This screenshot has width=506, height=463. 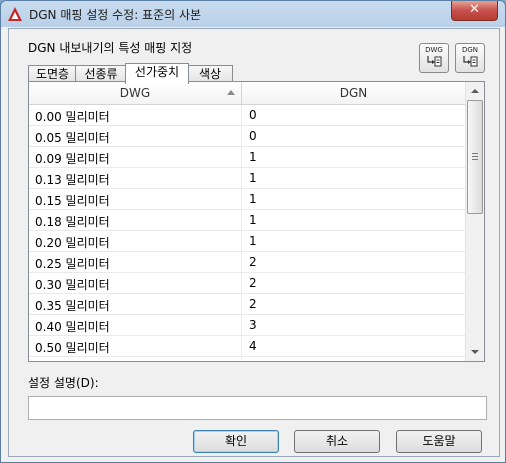 What do you see at coordinates (353, 93) in the screenshot?
I see `column-header-dgn: DGN` at bounding box center [353, 93].